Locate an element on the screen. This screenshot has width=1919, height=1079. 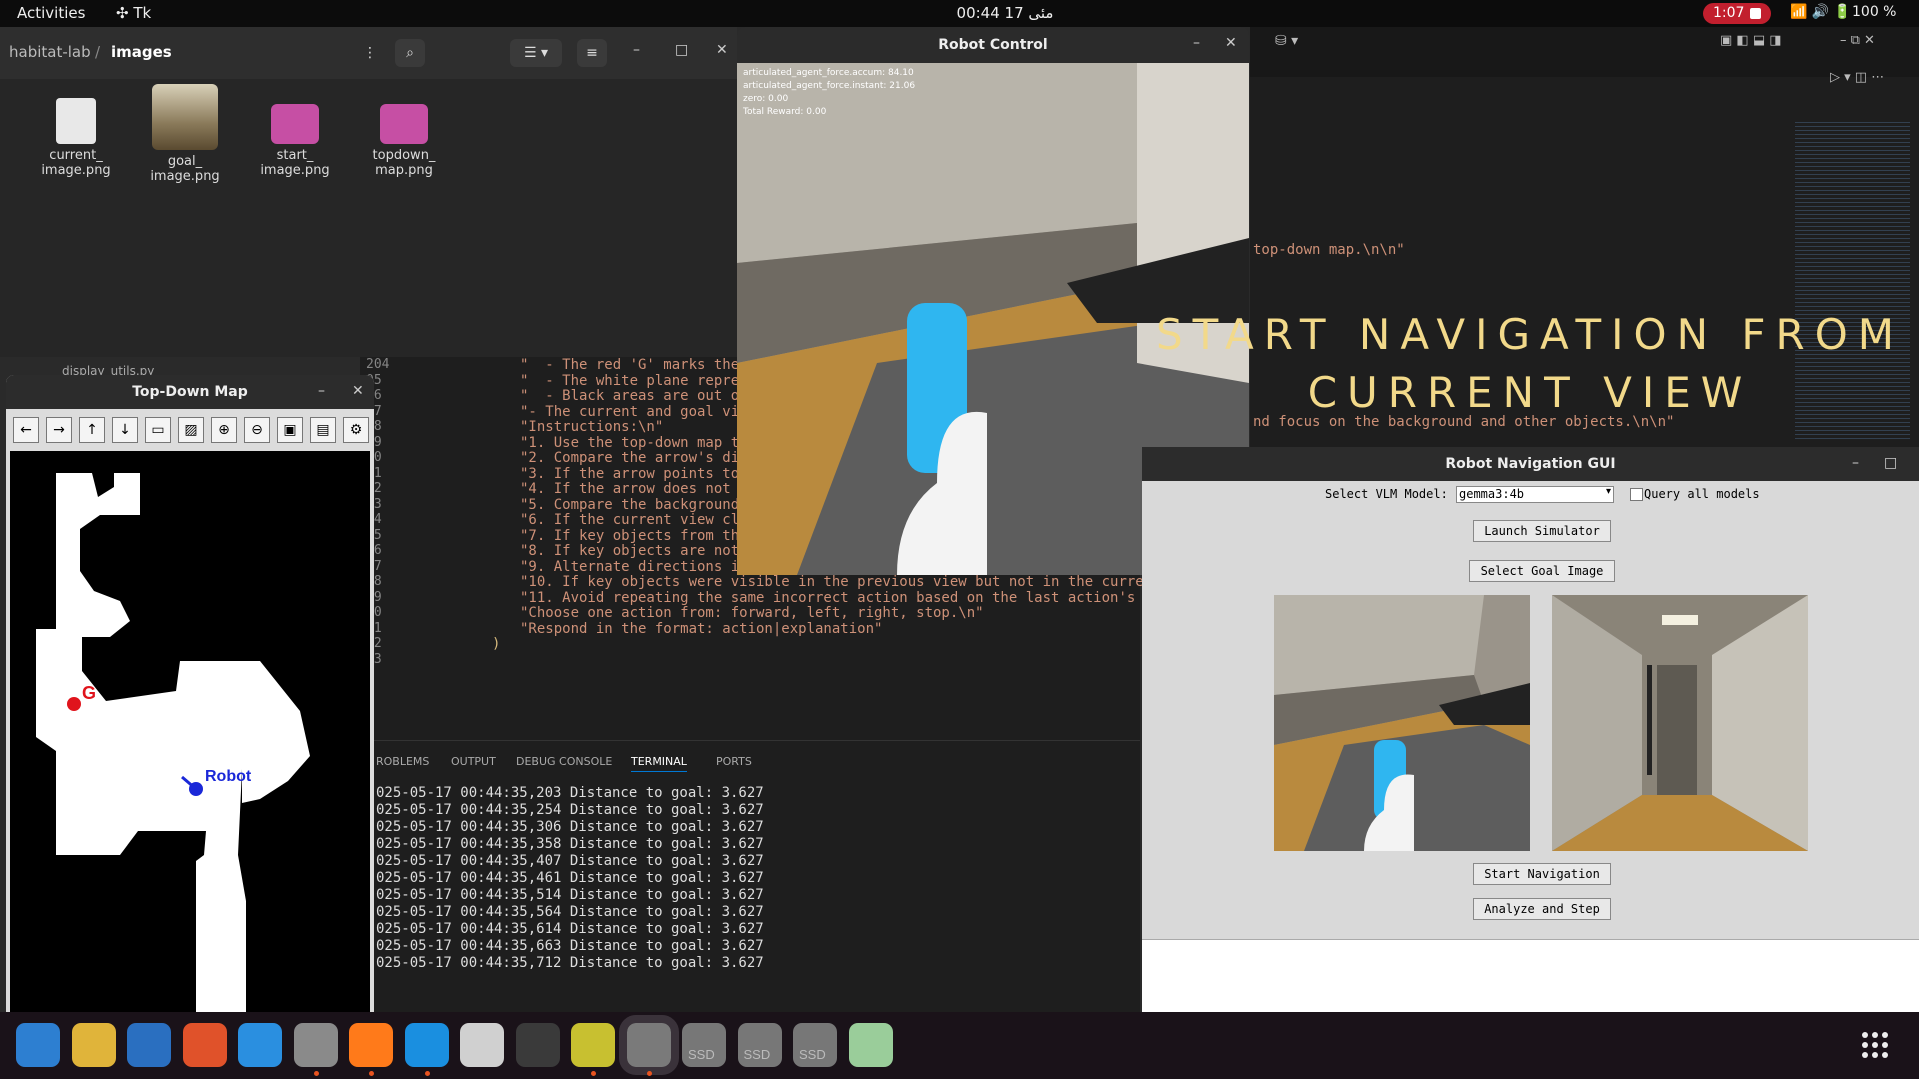
file-item: current_ image.png is located at coordinates (76, 131).